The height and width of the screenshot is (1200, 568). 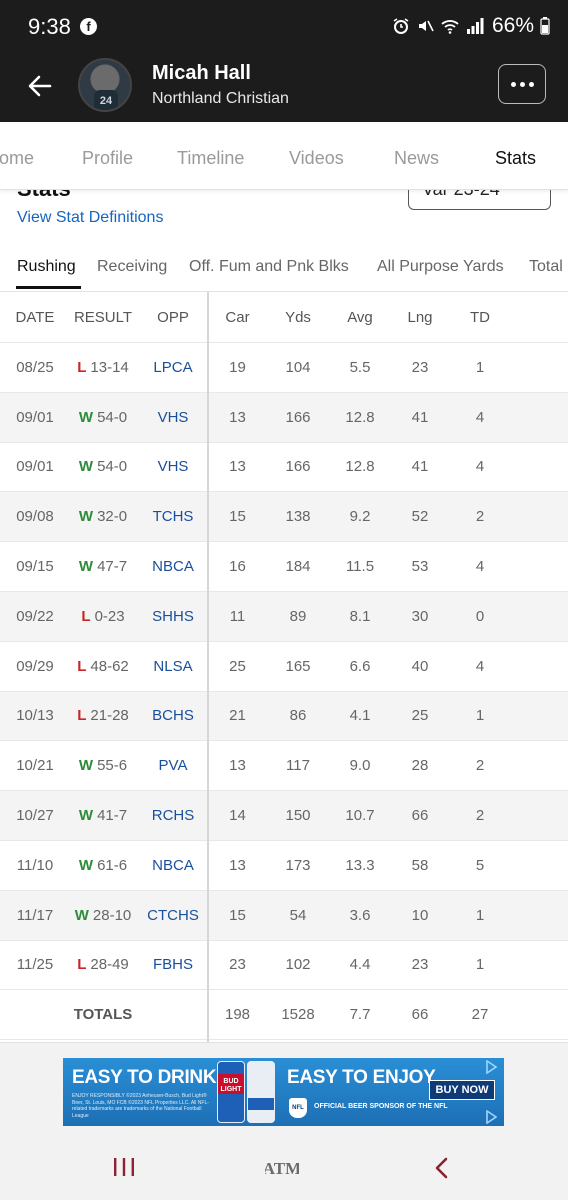 What do you see at coordinates (420, 816) in the screenshot?
I see `row-lng: 66` at bounding box center [420, 816].